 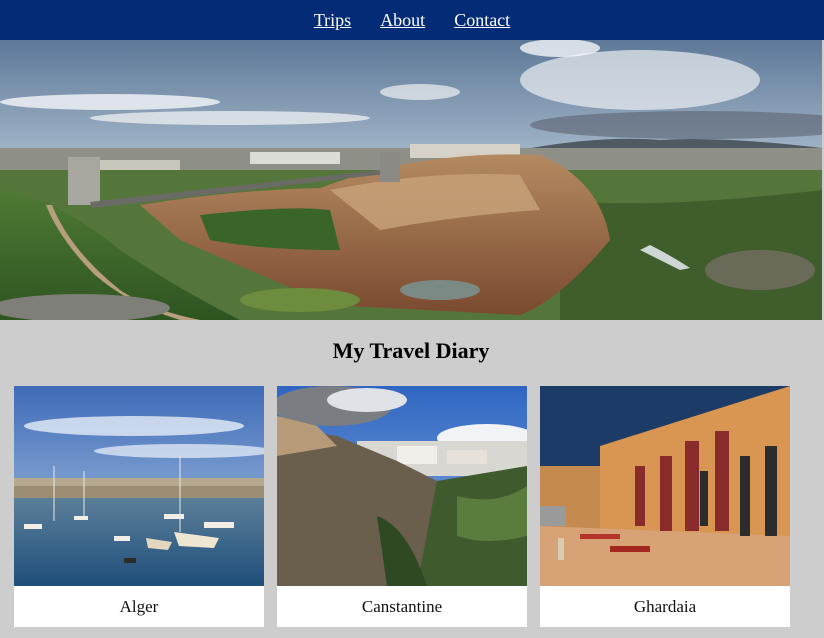 I want to click on constantine-gorge-photo, so click(x=402, y=486).